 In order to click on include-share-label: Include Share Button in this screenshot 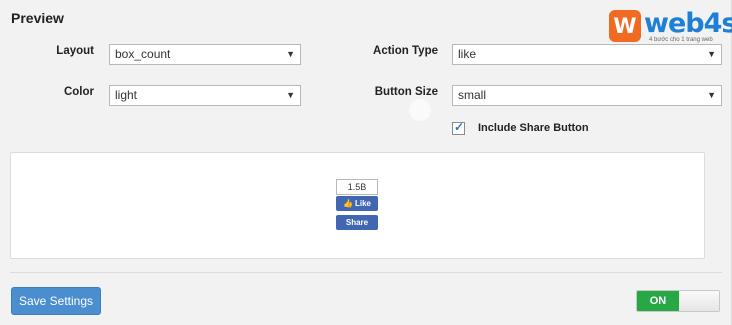, I will do `click(533, 128)`.